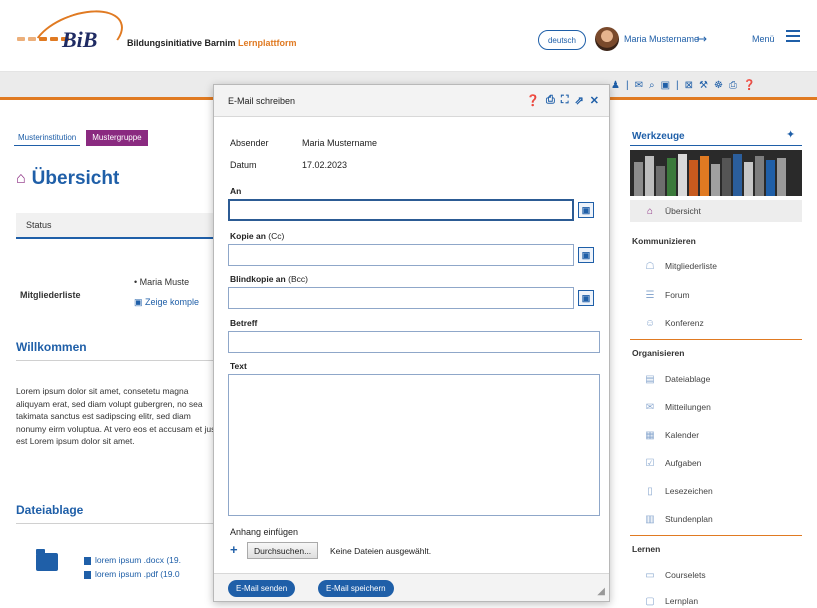  I want to click on subject-input, so click(414, 342).